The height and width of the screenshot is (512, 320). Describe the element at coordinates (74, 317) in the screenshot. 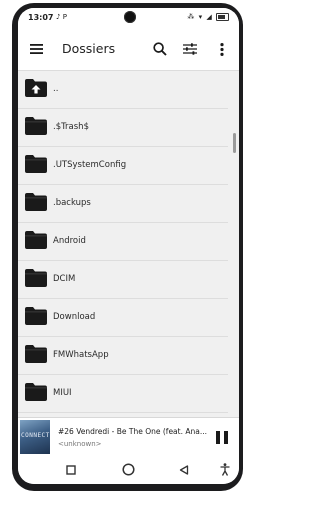

I see `folder-name: Download` at that location.